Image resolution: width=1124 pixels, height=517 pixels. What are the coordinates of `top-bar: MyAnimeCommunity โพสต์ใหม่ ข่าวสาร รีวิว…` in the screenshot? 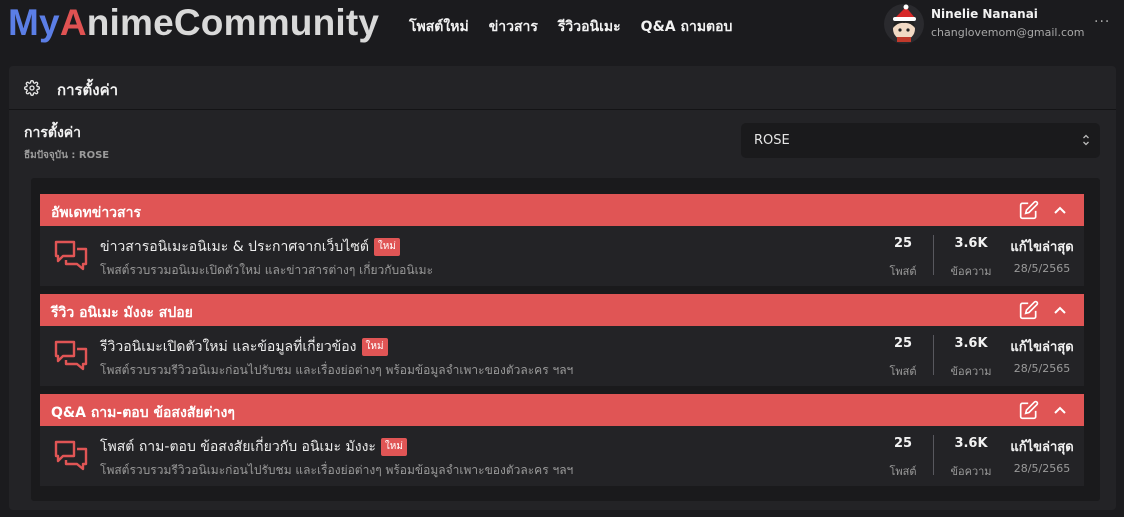 It's located at (562, 25).